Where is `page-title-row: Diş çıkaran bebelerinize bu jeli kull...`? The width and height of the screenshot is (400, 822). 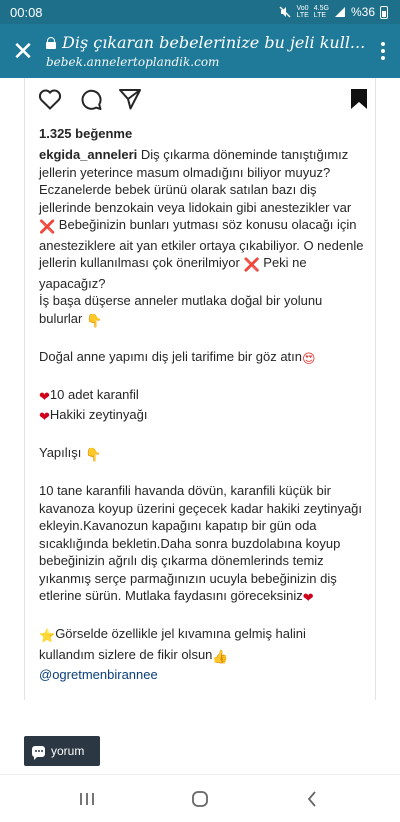 page-title-row: Diş çıkaran bebelerinize bu jeli kull... is located at coordinates (206, 42).